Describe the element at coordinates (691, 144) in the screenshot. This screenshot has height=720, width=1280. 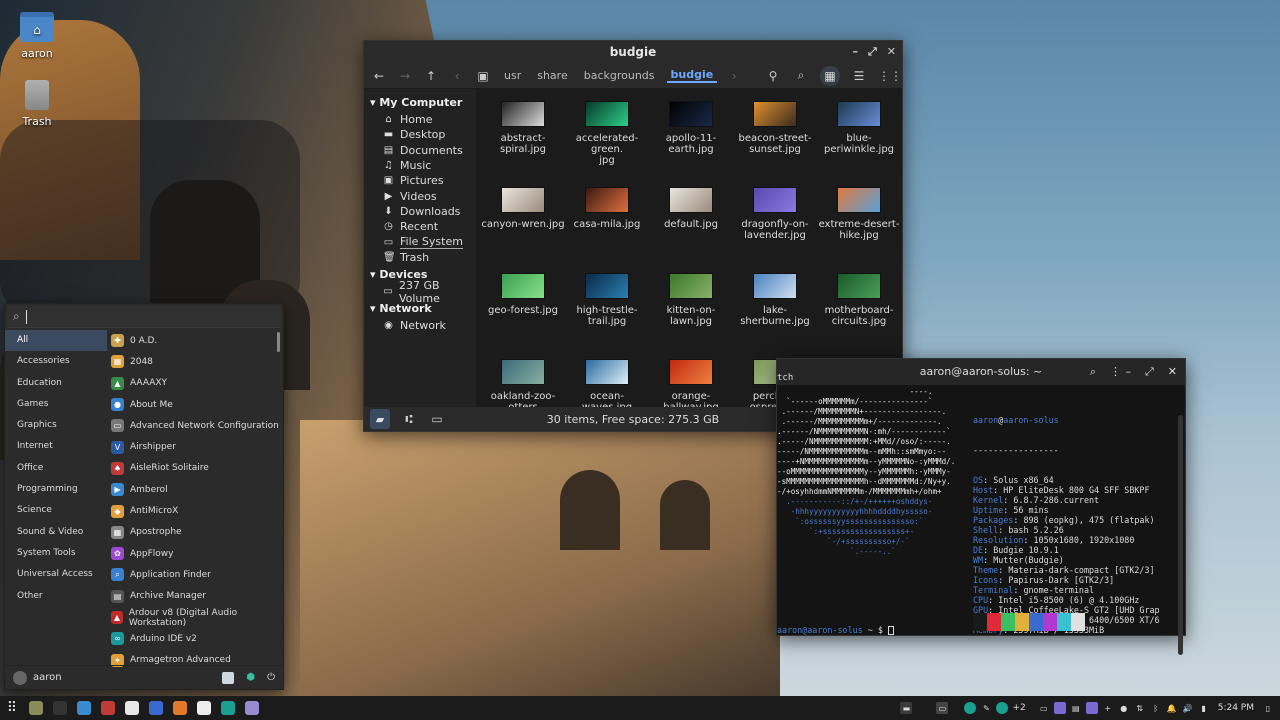
I see `file-item: apollo-11-earth.jpg` at that location.